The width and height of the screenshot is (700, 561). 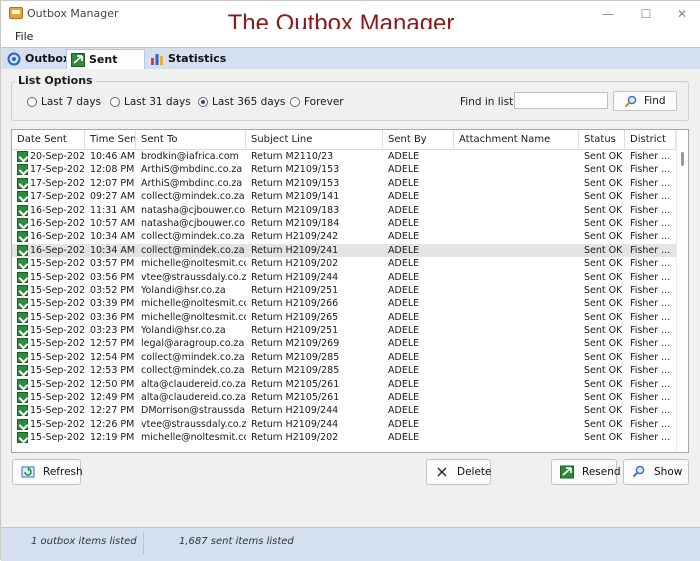 I want to click on scrollbar-thumb, so click(x=682, y=159).